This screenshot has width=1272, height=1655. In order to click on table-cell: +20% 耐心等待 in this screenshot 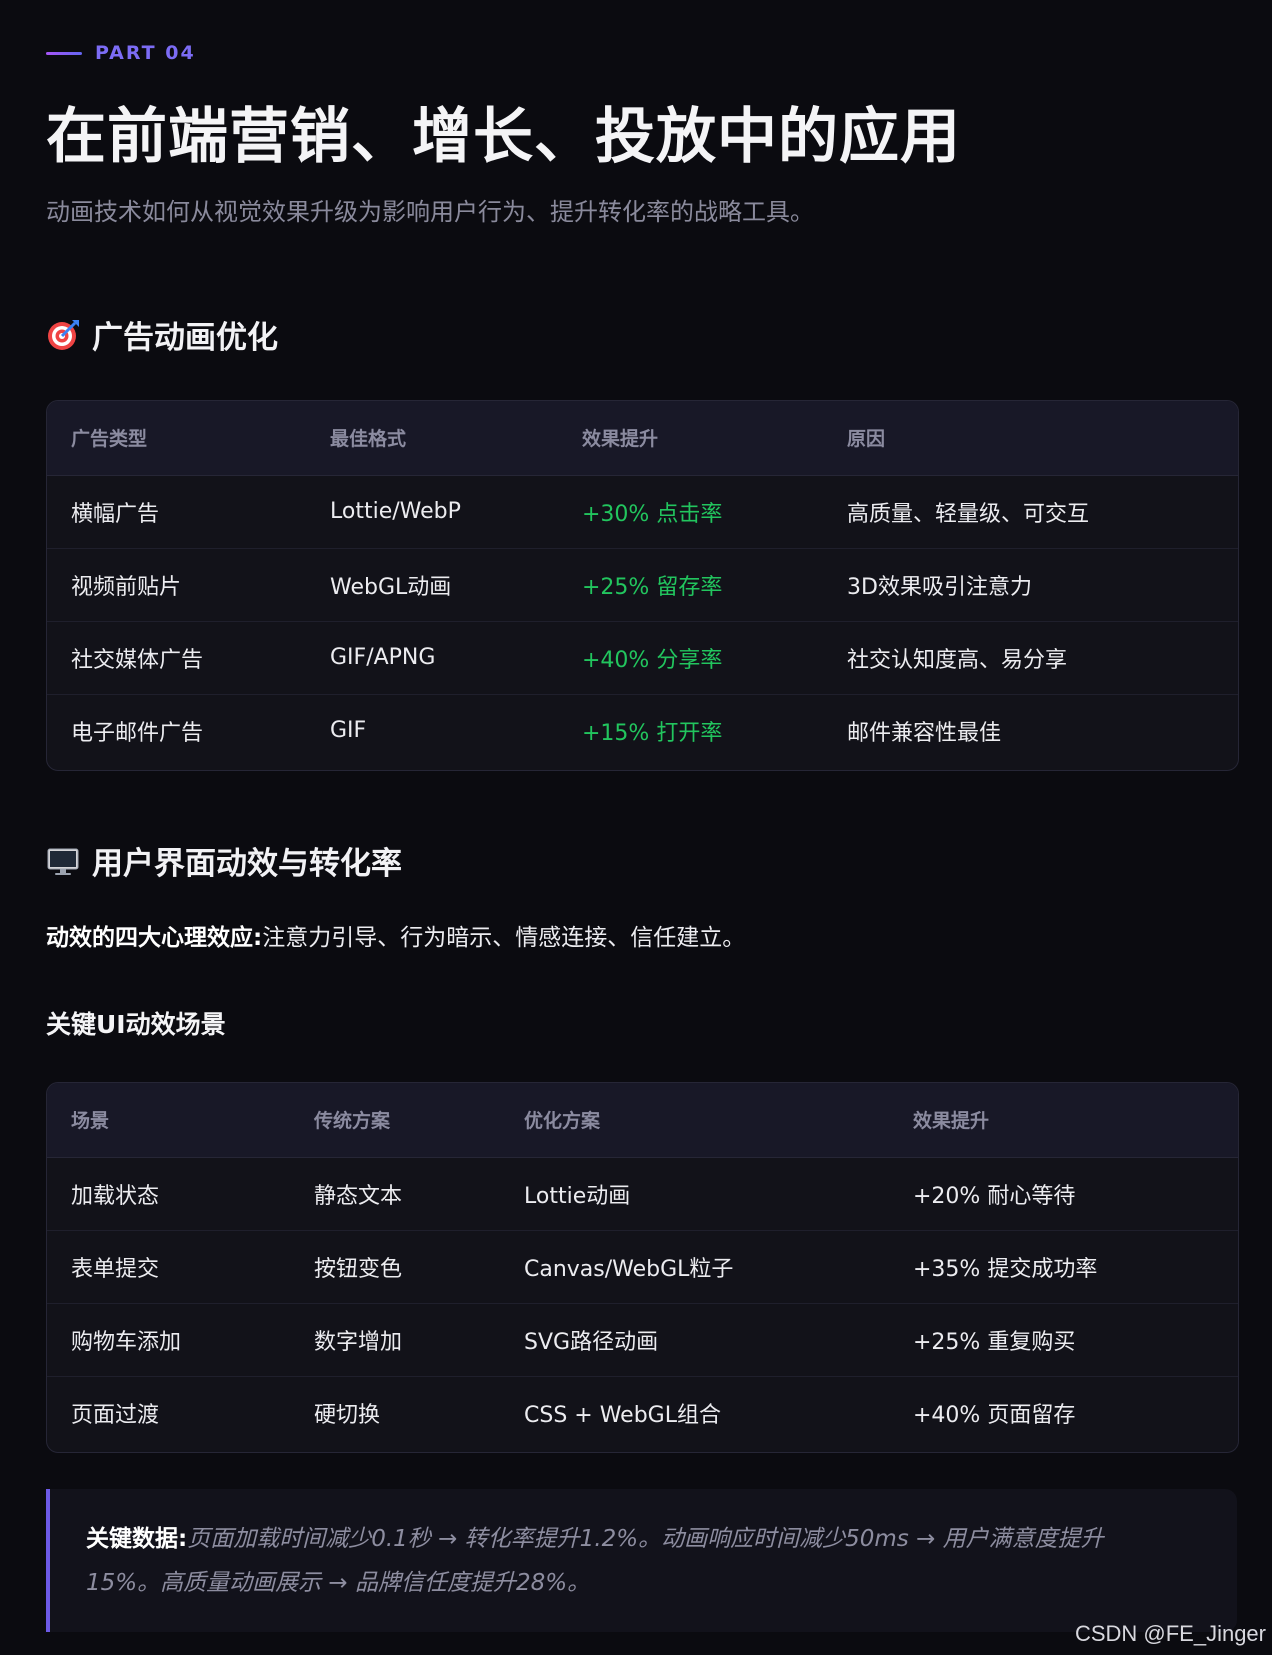, I will do `click(1063, 1194)`.